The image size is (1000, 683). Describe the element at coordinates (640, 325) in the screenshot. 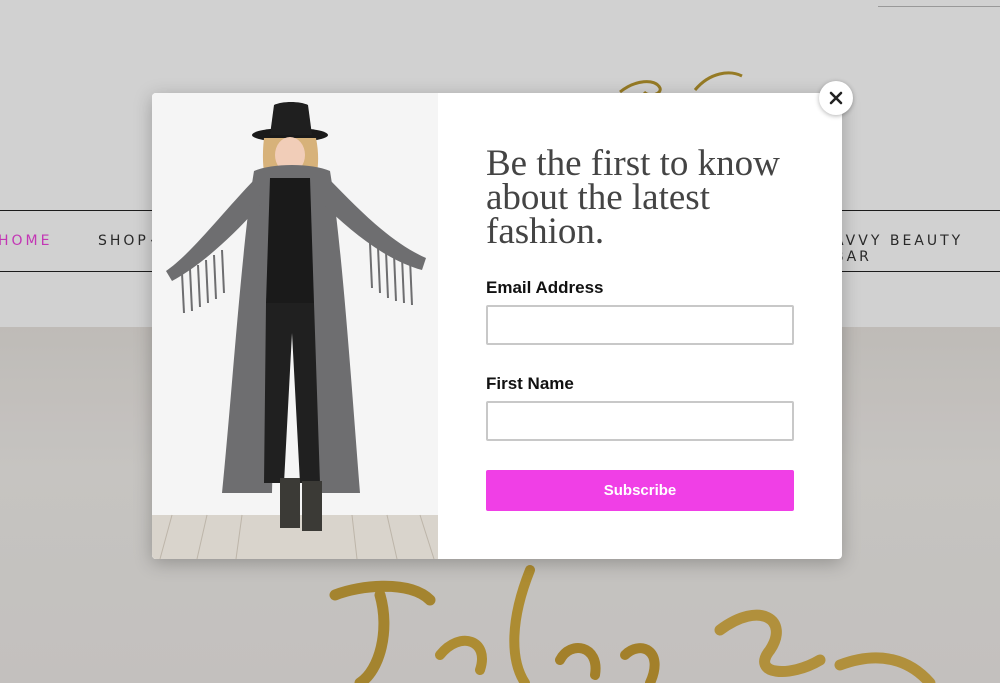

I see `email-field` at that location.